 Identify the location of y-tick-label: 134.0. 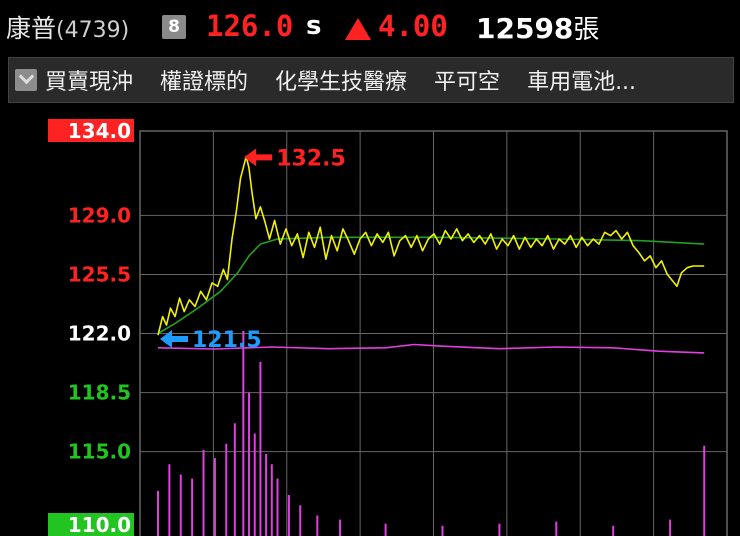
(99, 131).